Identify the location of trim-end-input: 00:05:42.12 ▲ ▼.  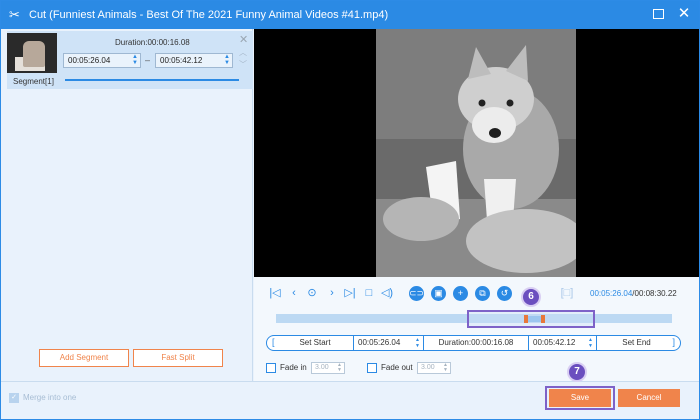
(562, 343).